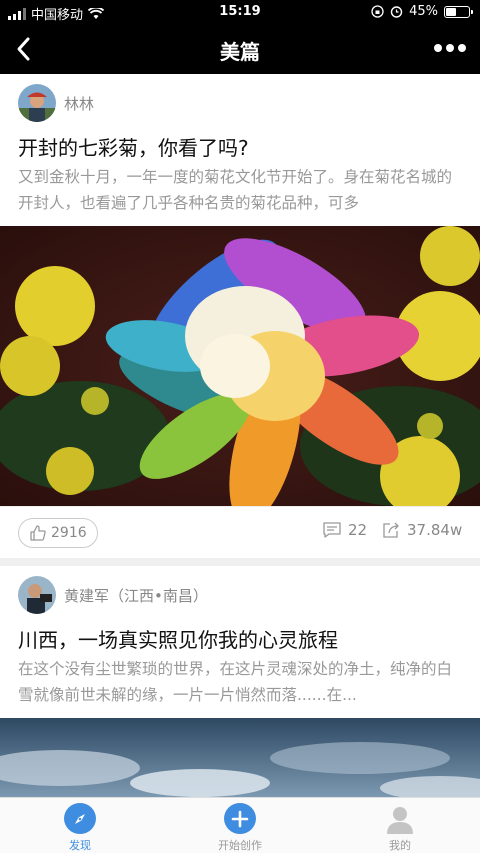  I want to click on battery-icon, so click(458, 11).